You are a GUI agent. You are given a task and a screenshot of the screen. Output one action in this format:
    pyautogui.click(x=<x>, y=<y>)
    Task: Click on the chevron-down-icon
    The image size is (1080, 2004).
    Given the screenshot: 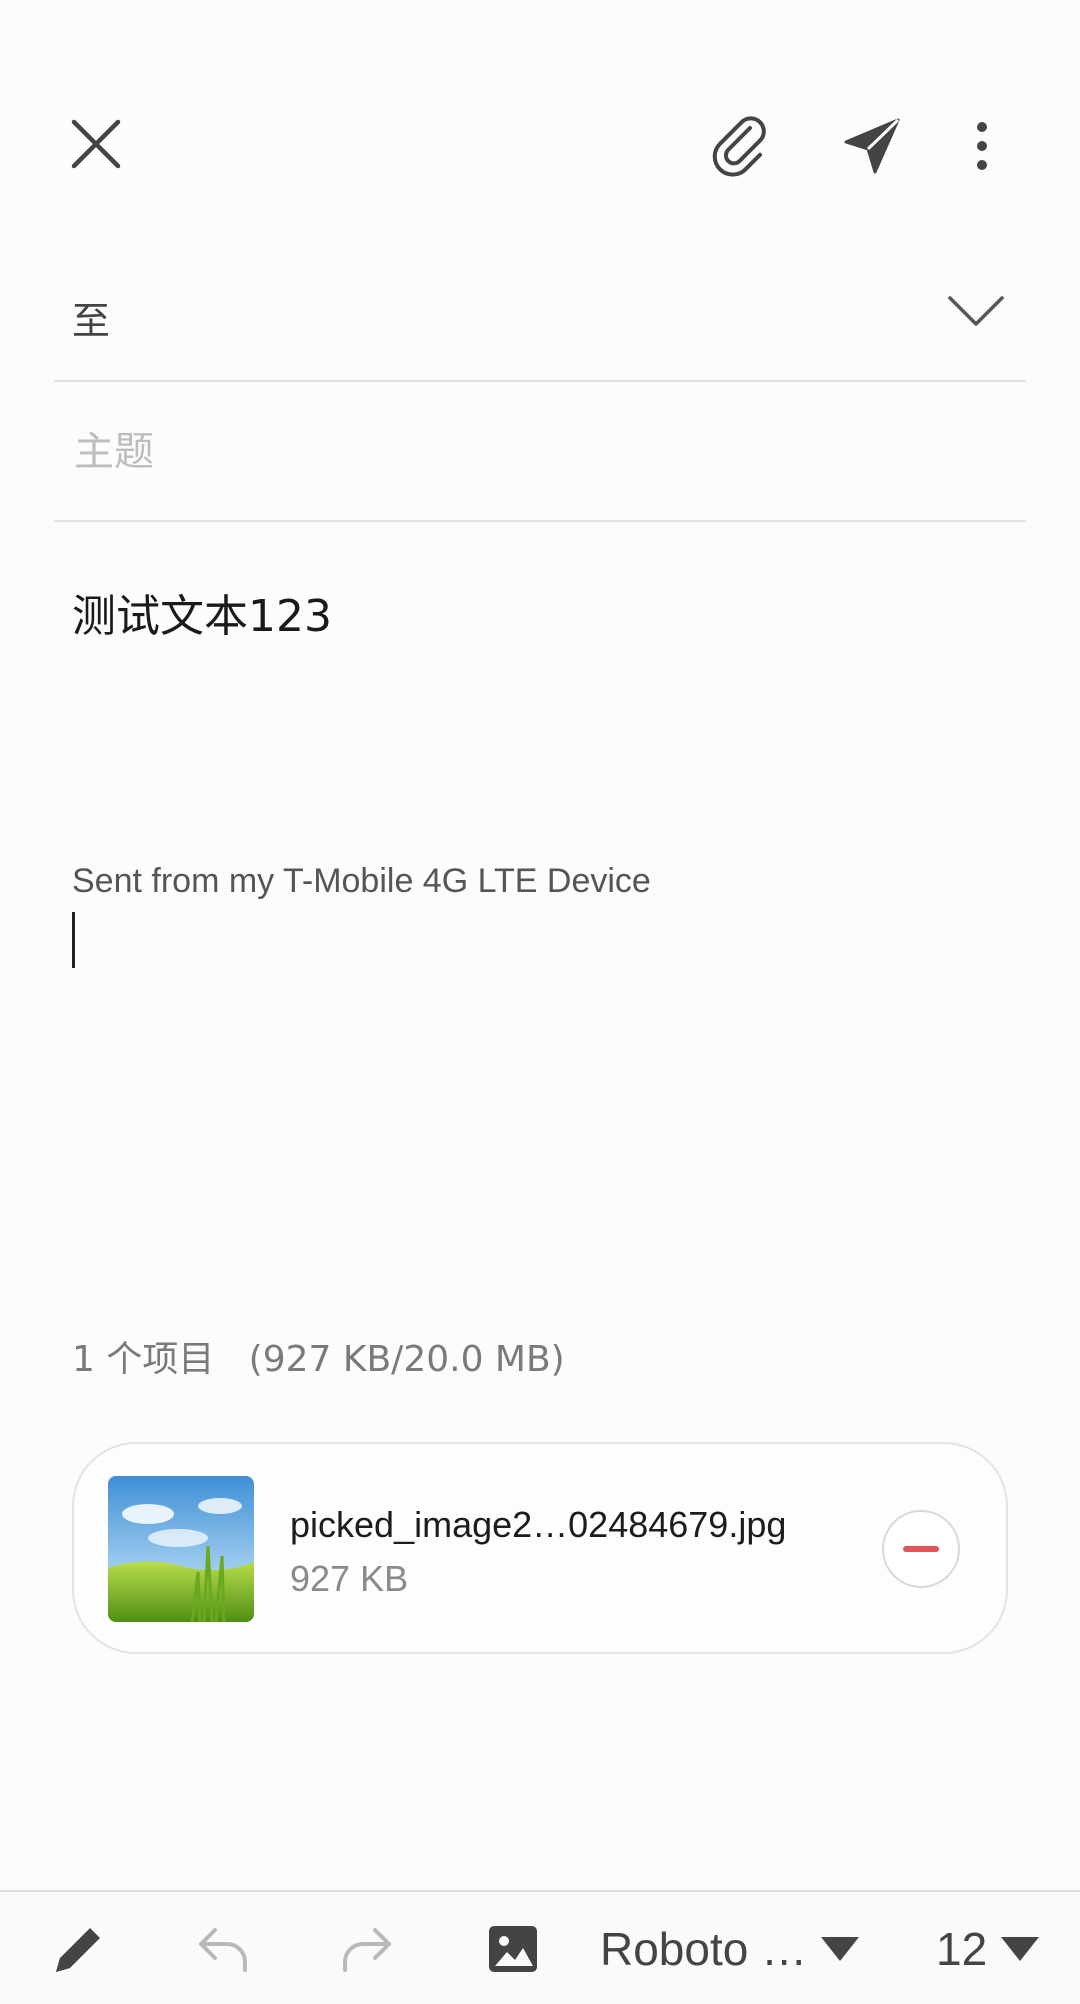 What is the action you would take?
    pyautogui.click(x=976, y=311)
    